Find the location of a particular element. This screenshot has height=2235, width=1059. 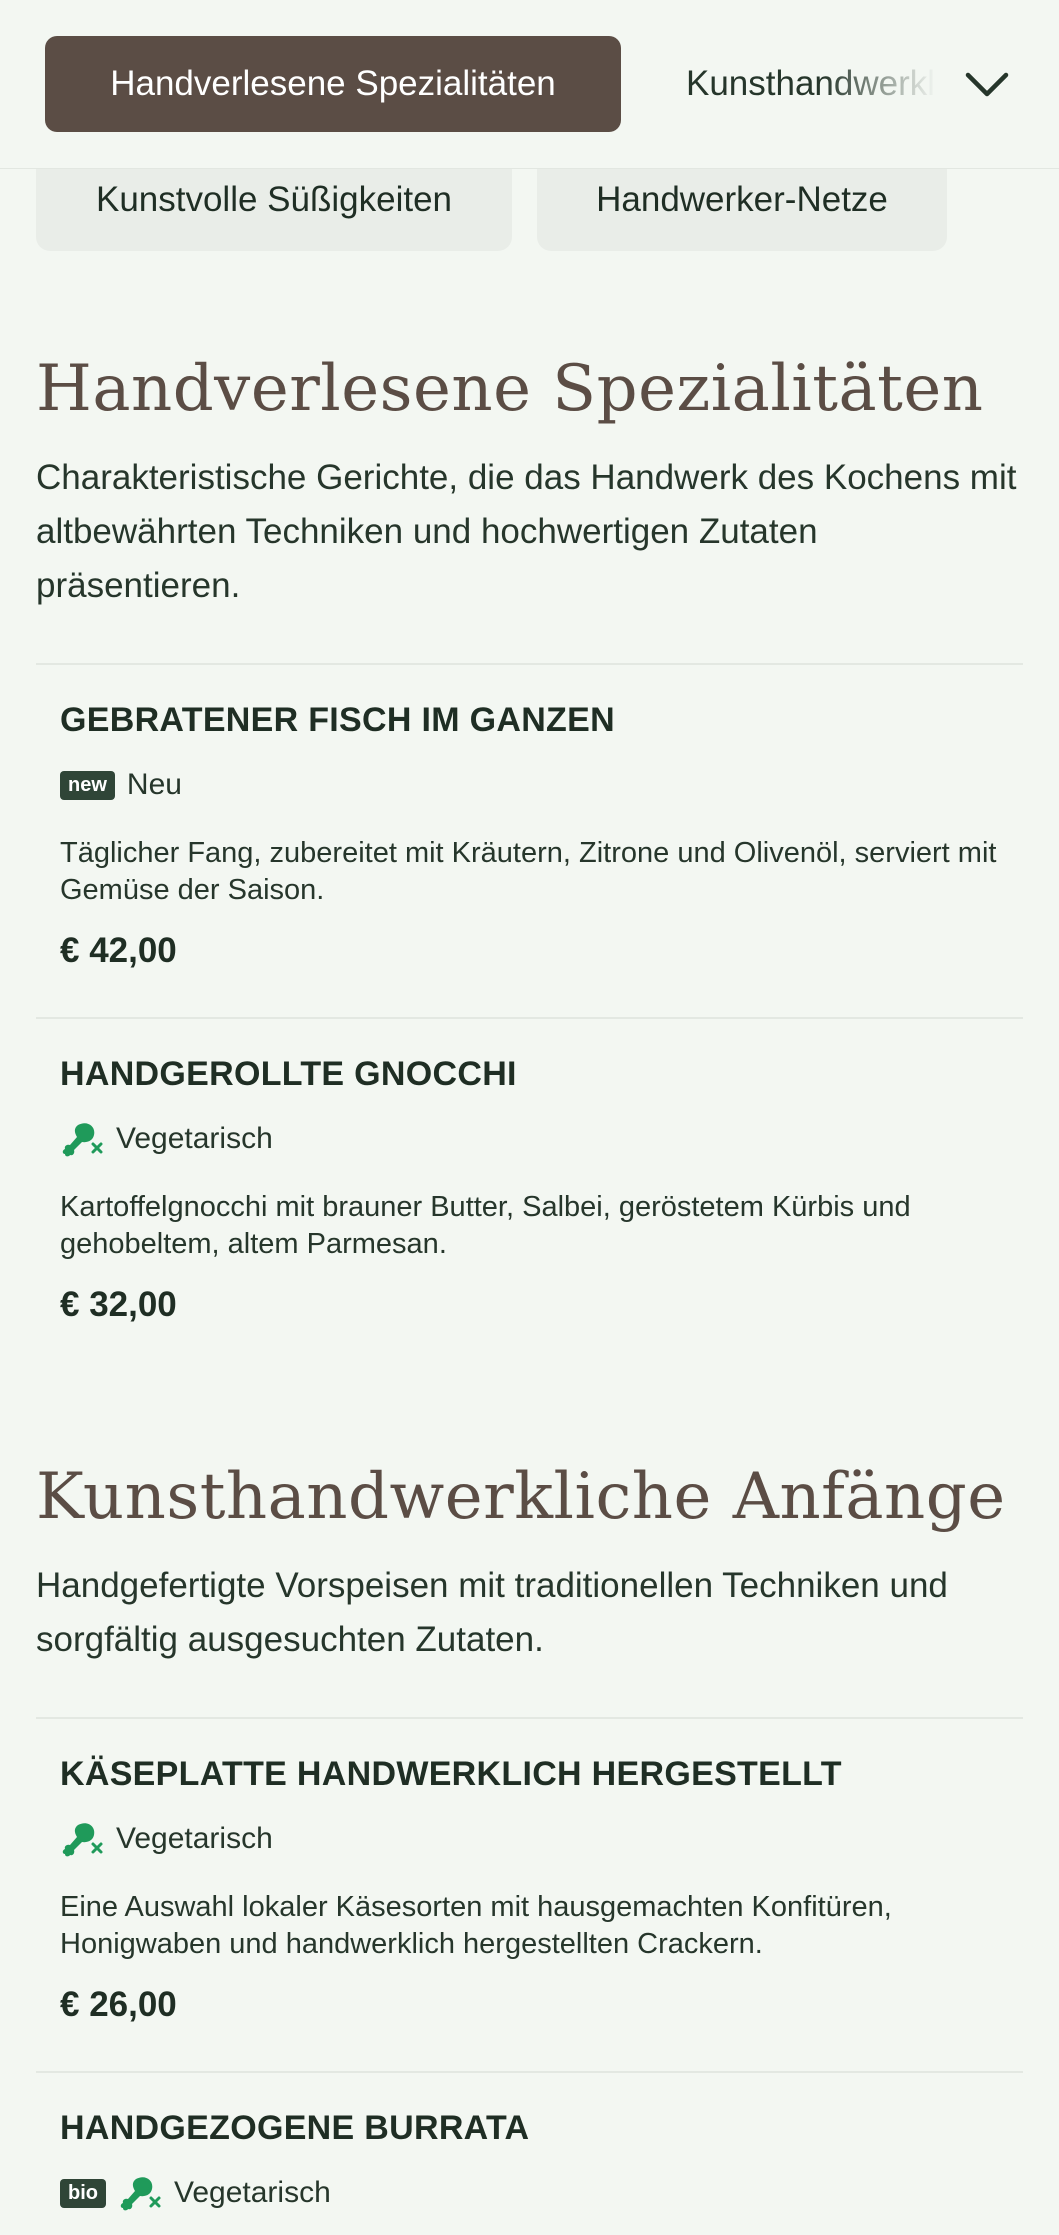

new-badge: new is located at coordinates (87, 785).